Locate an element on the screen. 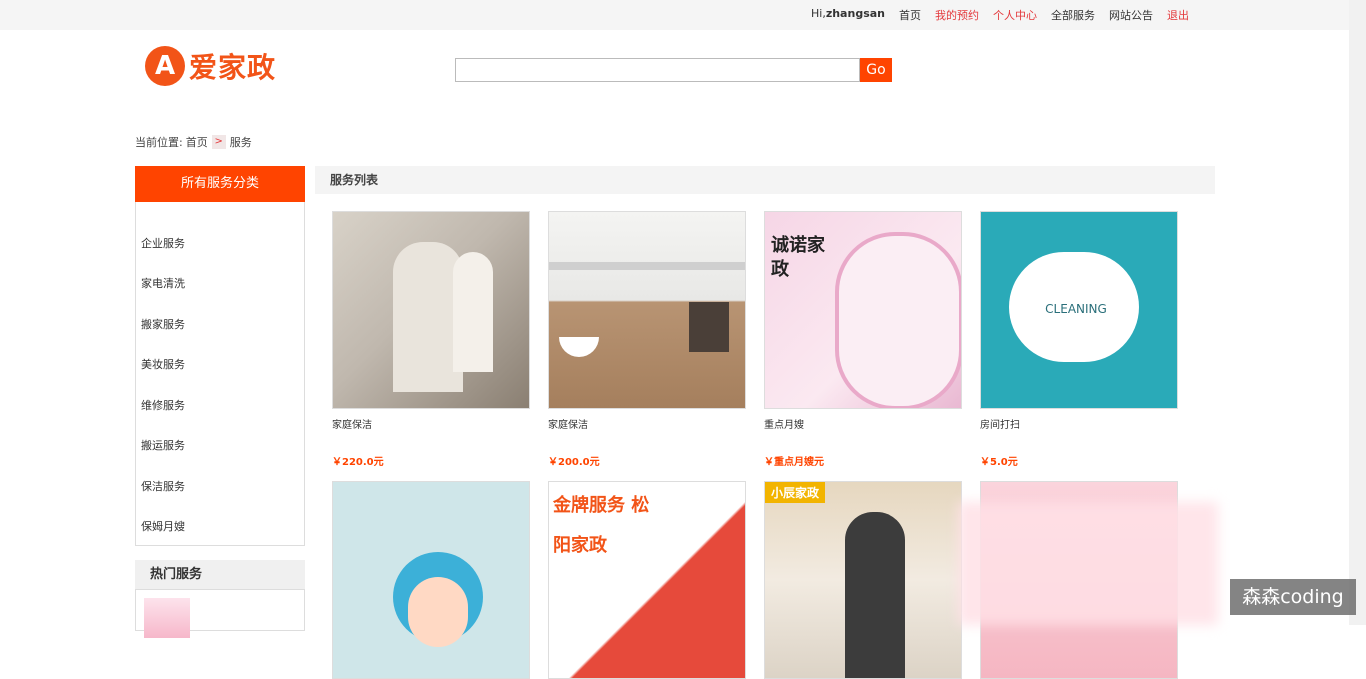  service-card is located at coordinates (431, 580).